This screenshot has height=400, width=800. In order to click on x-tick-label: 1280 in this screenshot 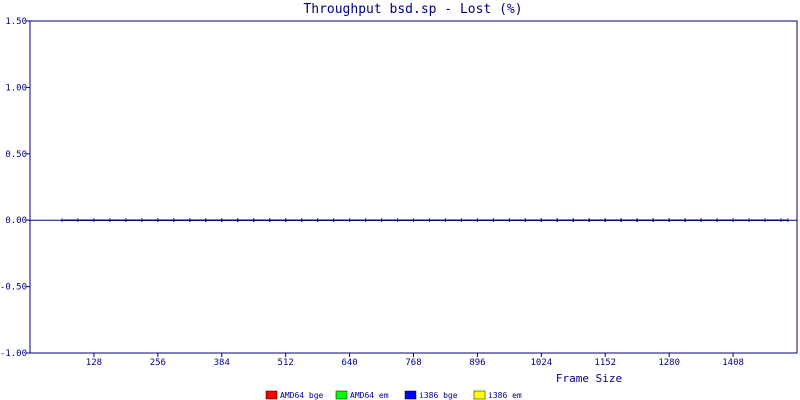, I will do `click(669, 363)`.